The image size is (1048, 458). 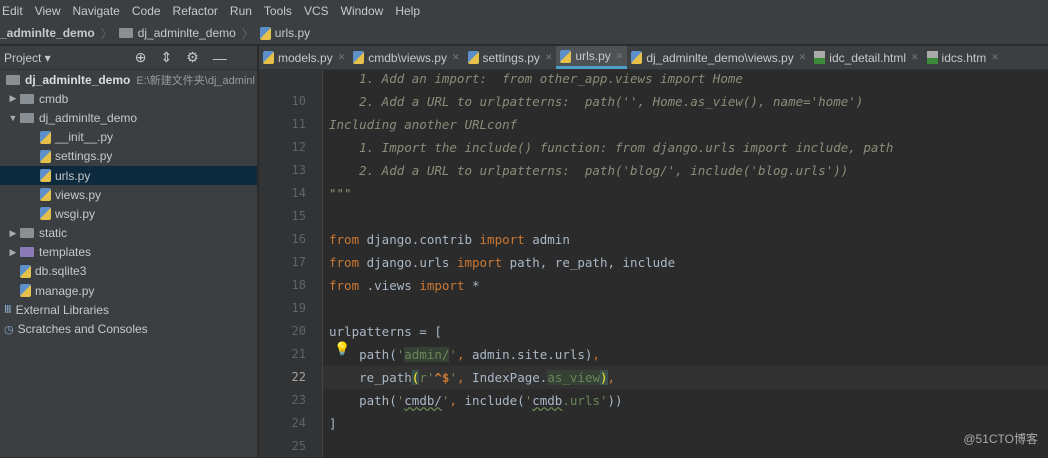 What do you see at coordinates (592, 57) in the screenshot?
I see `editor-tab: urls.py ✕` at bounding box center [592, 57].